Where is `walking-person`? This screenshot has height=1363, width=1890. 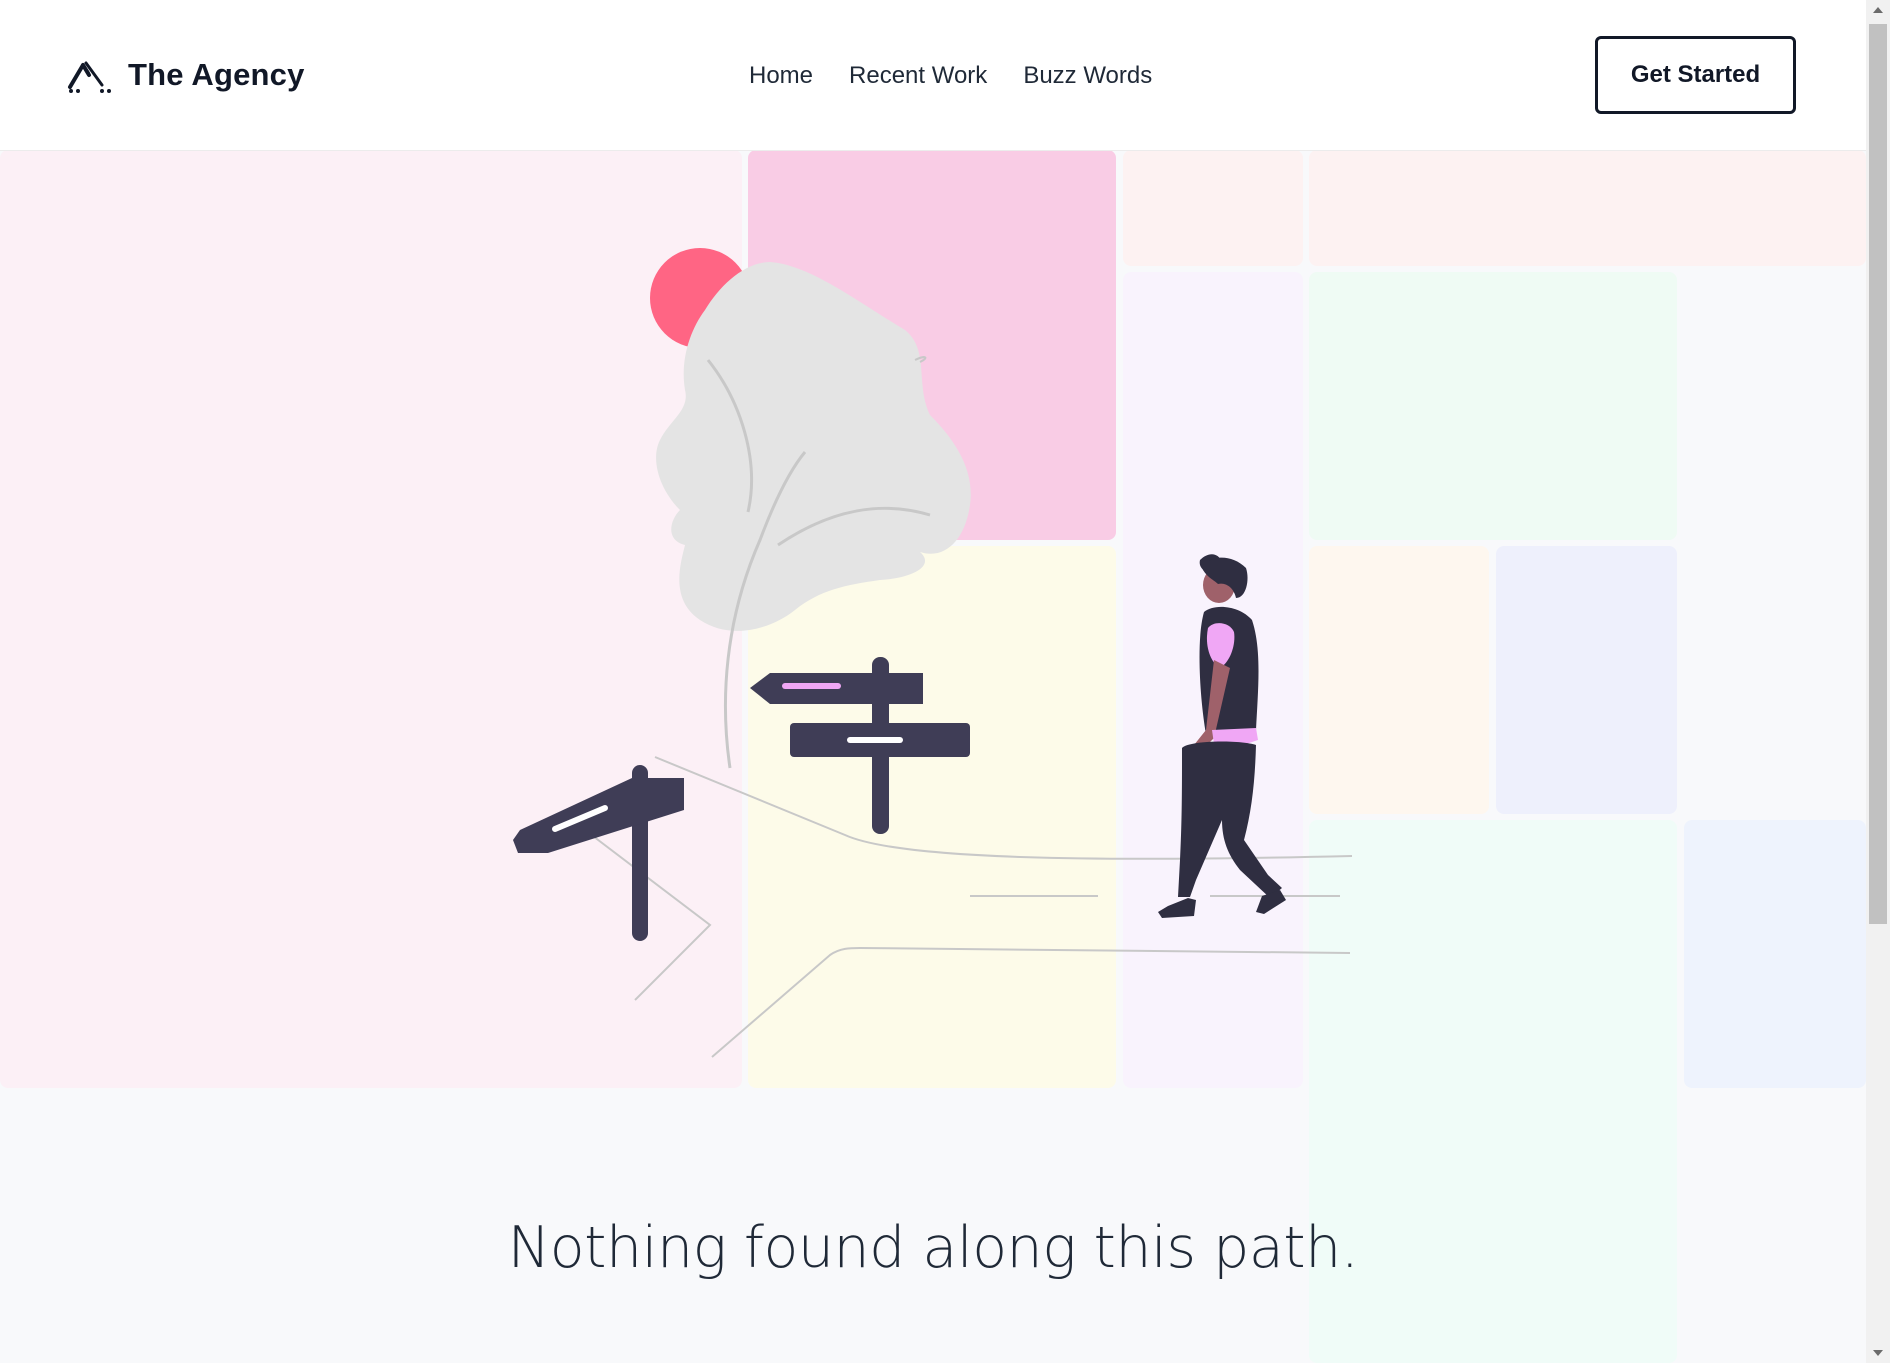 walking-person is located at coordinates (1222, 736).